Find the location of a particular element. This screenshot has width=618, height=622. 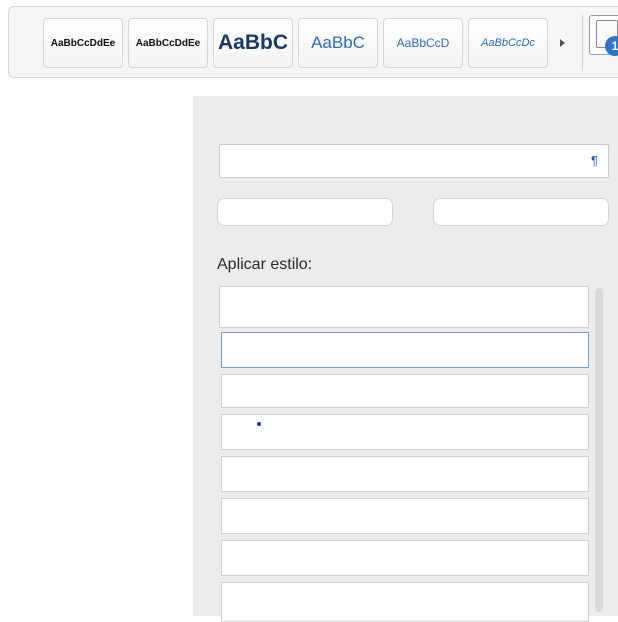

style-tile-heading-1: AaBbC is located at coordinates (253, 43).